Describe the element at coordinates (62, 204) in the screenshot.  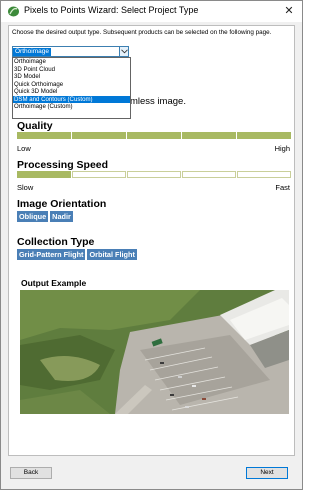
I see `image-orientation-title: Image Orientation` at that location.